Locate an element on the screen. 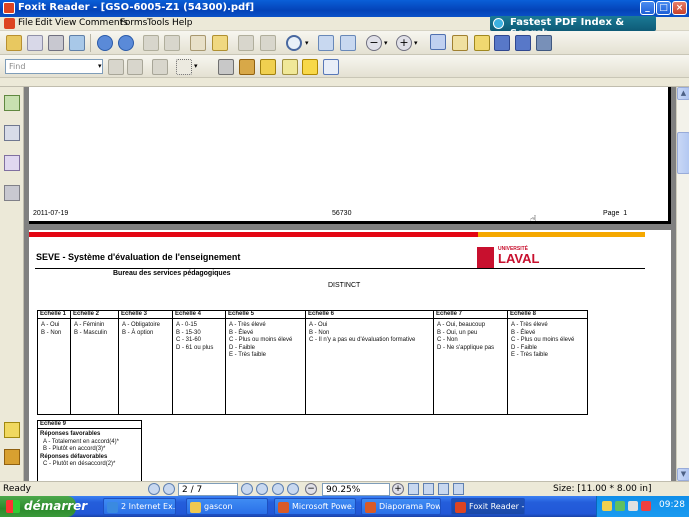 Image resolution: width=689 pixels, height=517 pixels. link-icon is located at coordinates (226, 67).